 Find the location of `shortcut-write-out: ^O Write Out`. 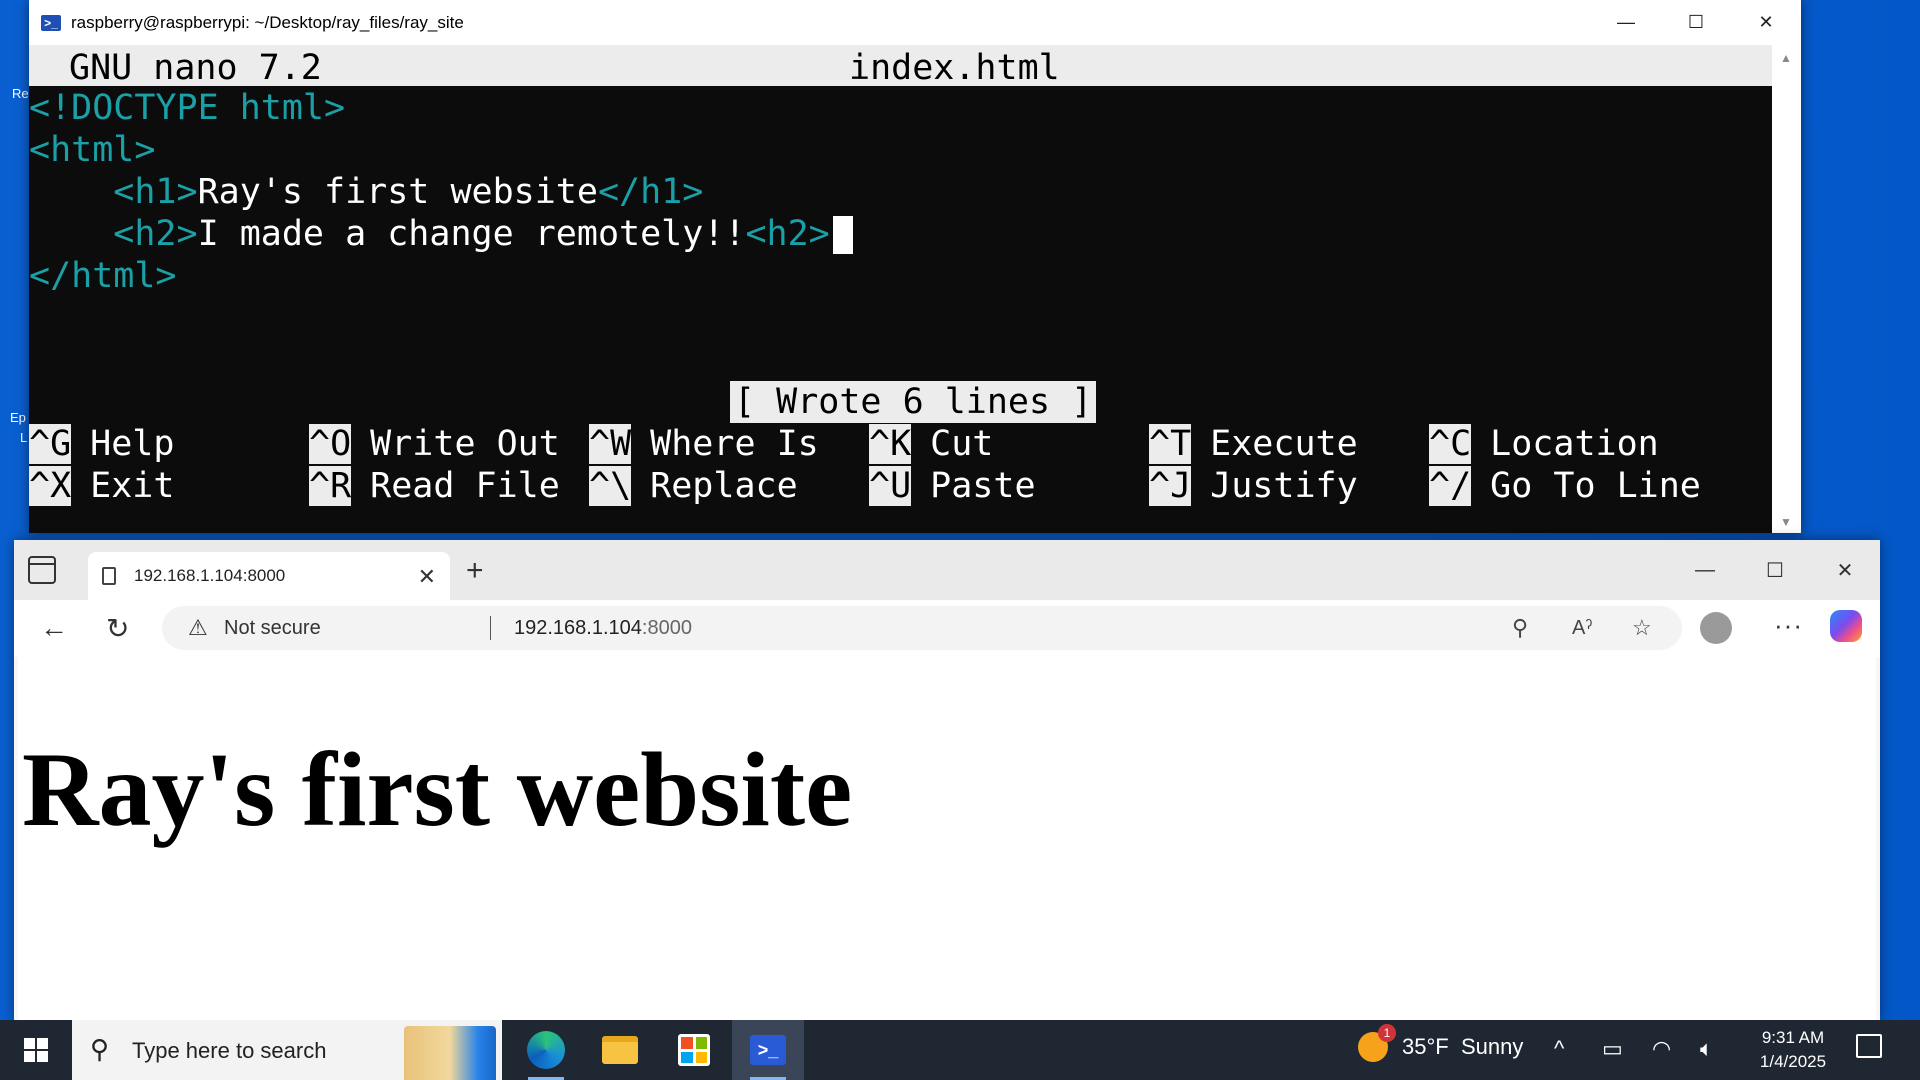

shortcut-write-out: ^O Write Out is located at coordinates (434, 444).